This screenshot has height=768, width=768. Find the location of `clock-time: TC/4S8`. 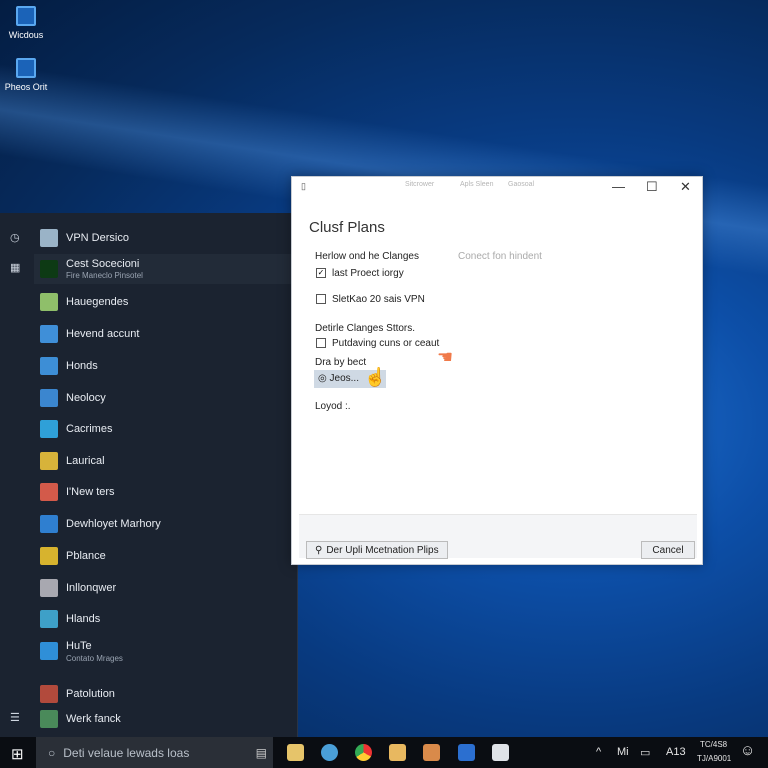

clock-time: TC/4S8 is located at coordinates (713, 744).